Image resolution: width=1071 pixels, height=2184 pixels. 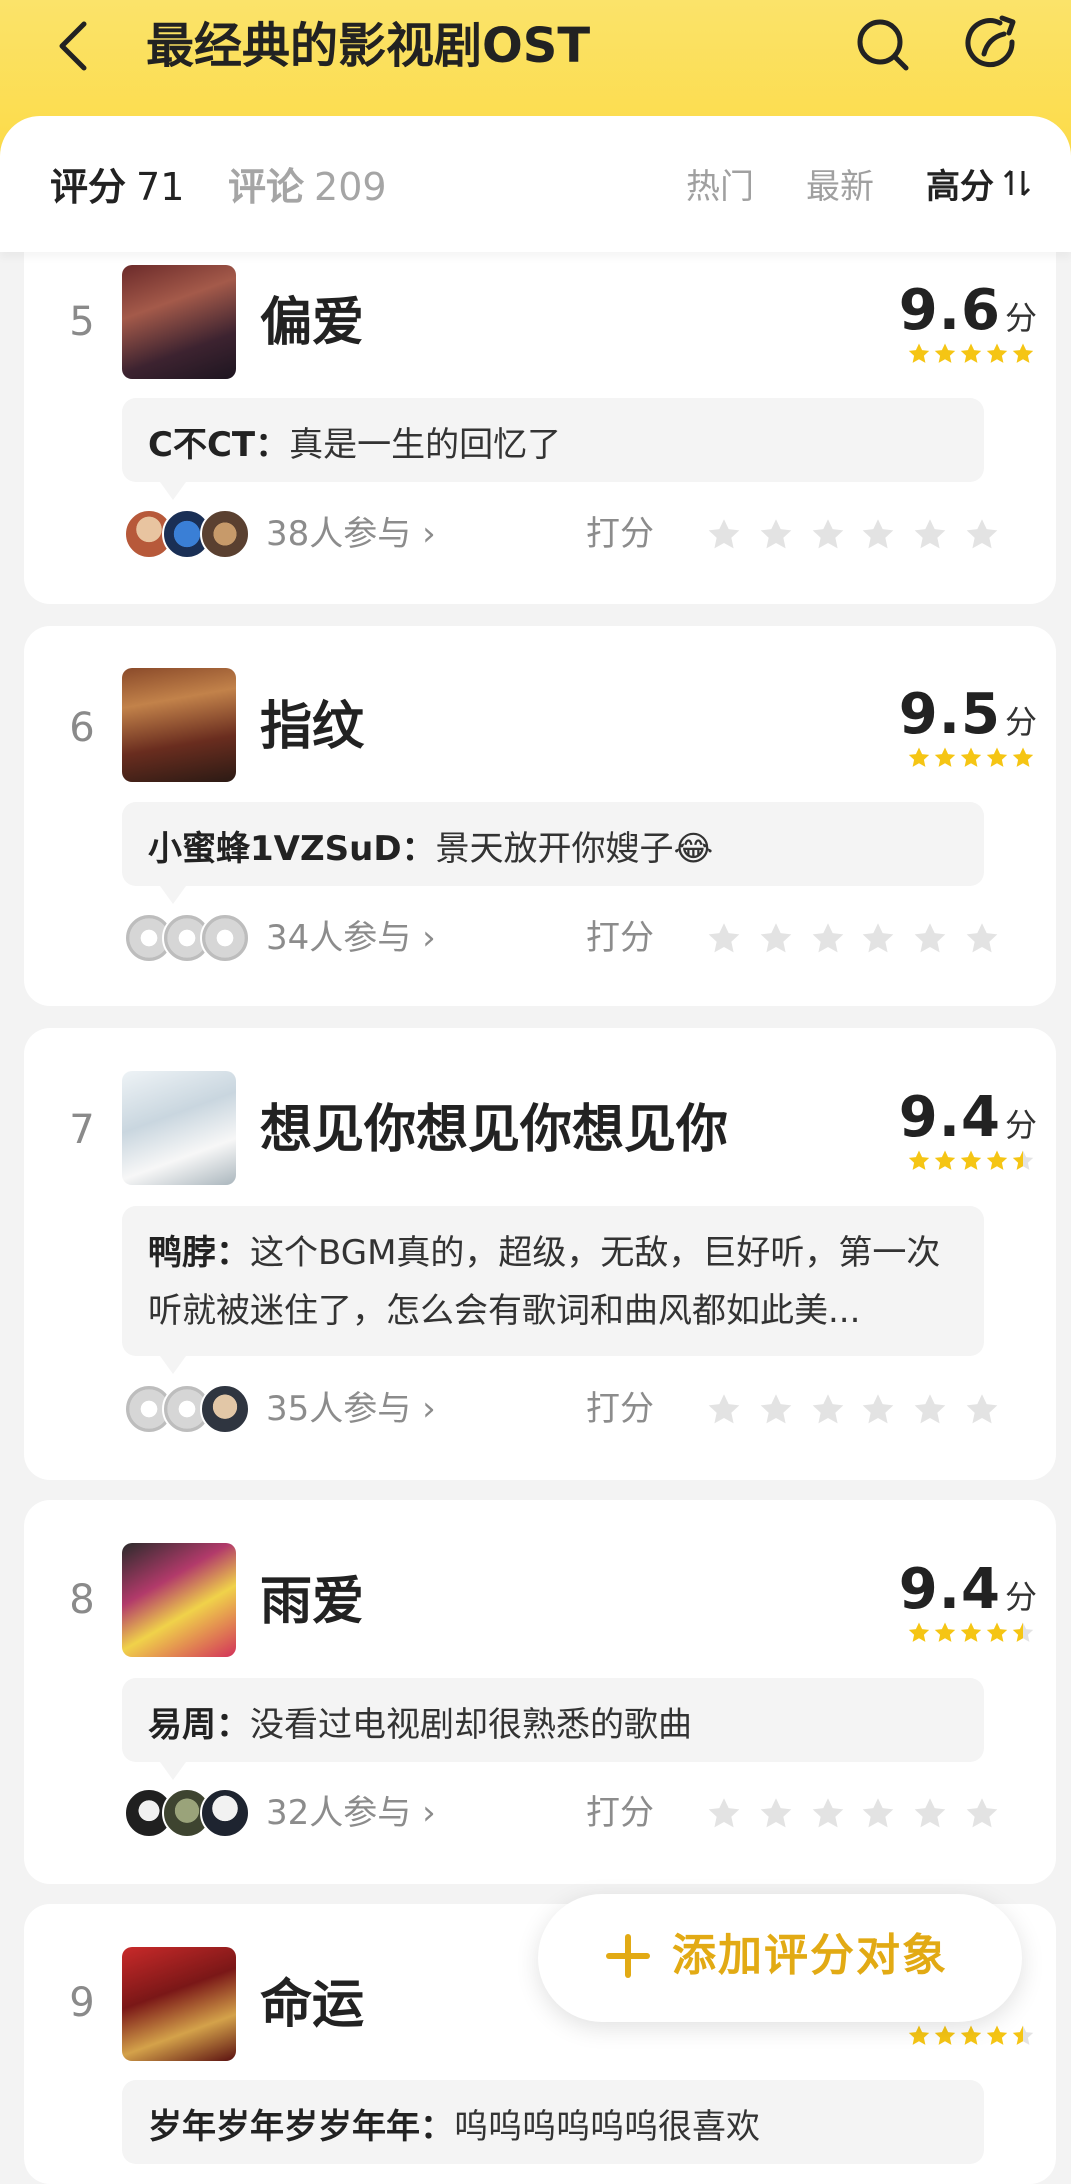 I want to click on song-title: 偏爱, so click(x=312, y=323).